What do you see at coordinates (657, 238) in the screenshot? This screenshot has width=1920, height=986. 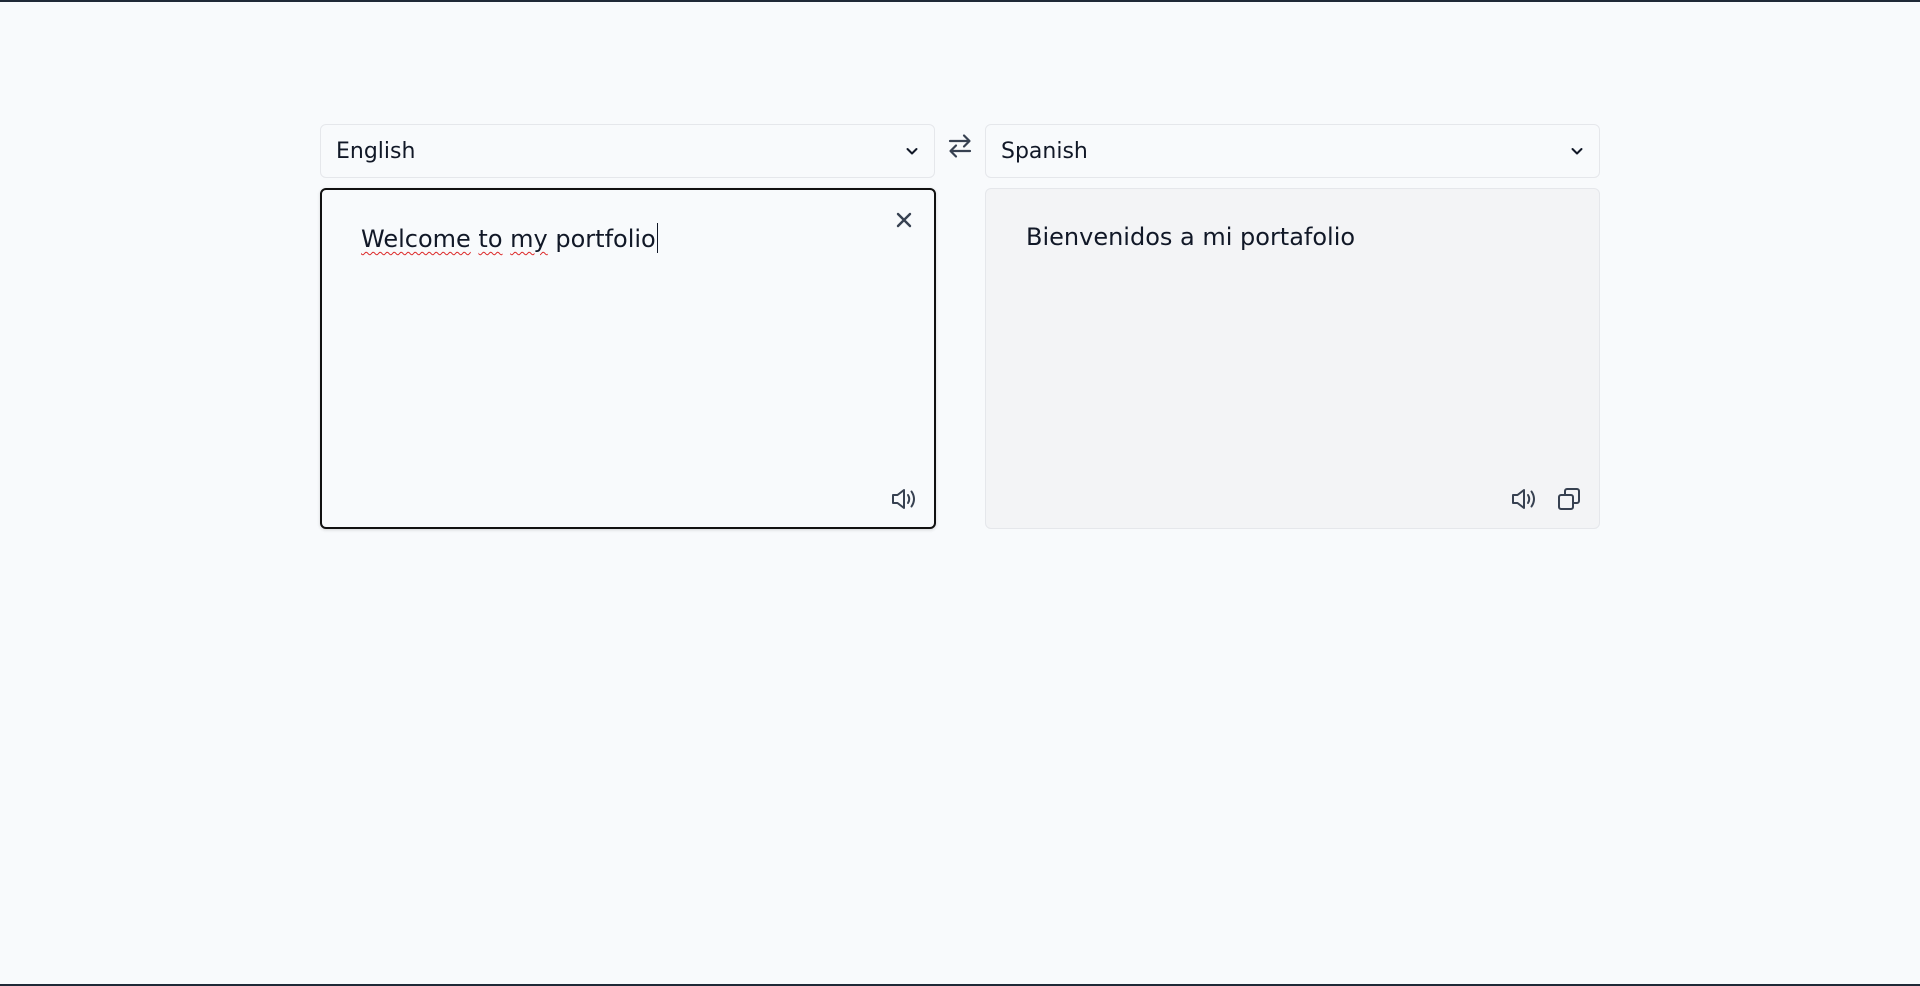 I see `text-caret` at bounding box center [657, 238].